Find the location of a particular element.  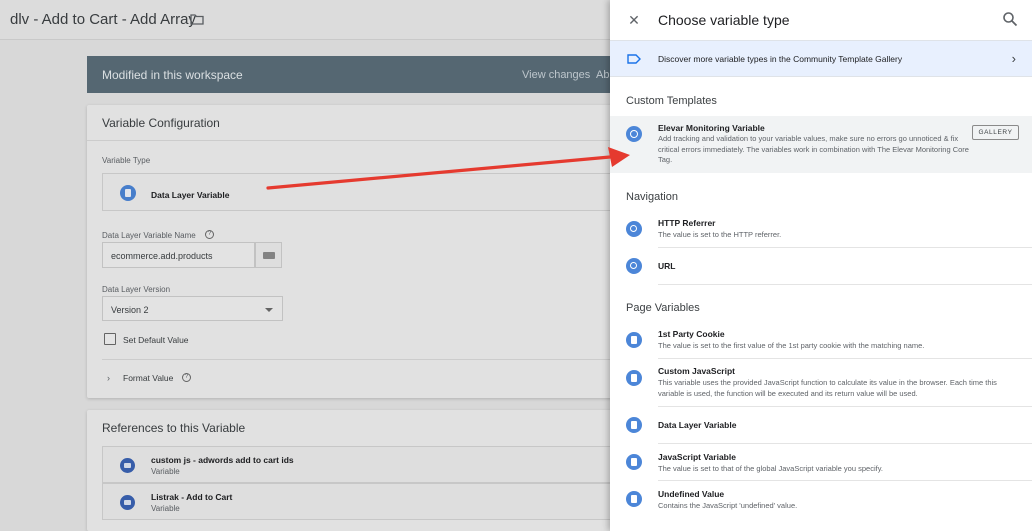

search-icon is located at coordinates (1010, 19).